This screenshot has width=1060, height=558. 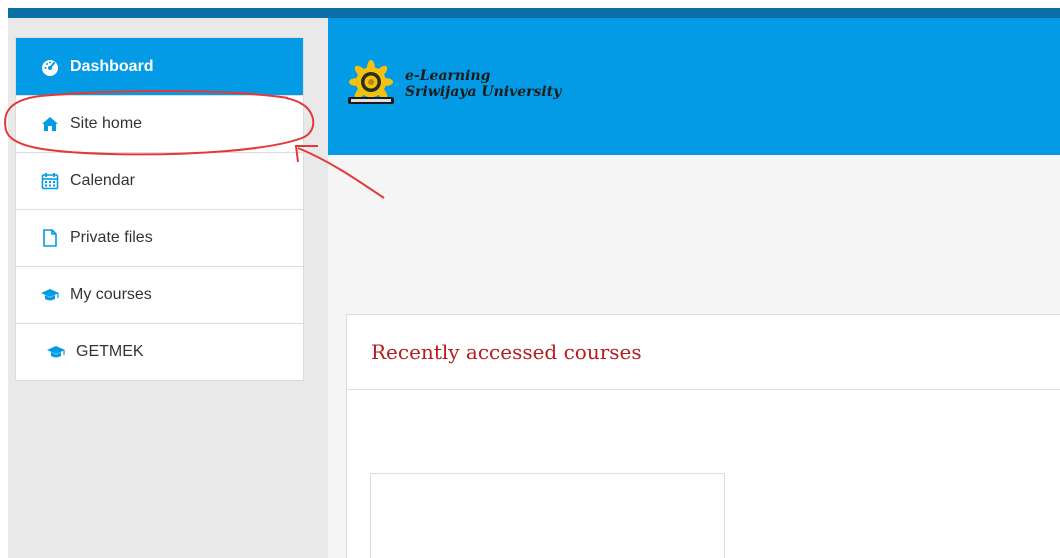 I want to click on site-logo: e-Learning Sriwijaya University, so click(x=453, y=84).